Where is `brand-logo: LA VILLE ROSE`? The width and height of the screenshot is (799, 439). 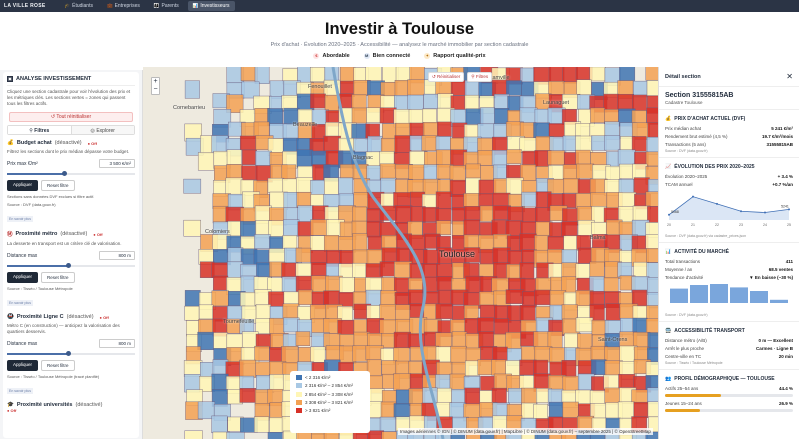
brand-logo: LA VILLE ROSE is located at coordinates (25, 6).